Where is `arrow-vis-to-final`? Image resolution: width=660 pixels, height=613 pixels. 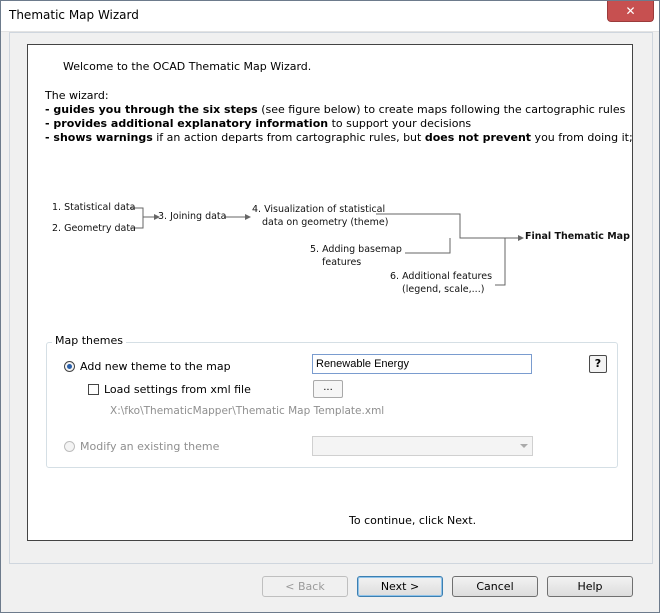 arrow-vis-to-final is located at coordinates (448, 226).